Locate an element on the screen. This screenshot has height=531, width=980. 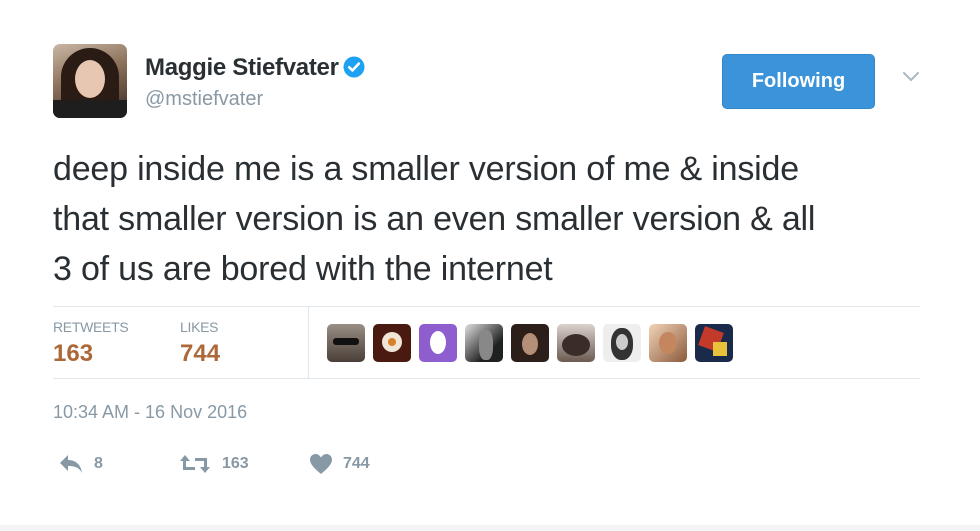
stats-vertical-divider is located at coordinates (308, 342).